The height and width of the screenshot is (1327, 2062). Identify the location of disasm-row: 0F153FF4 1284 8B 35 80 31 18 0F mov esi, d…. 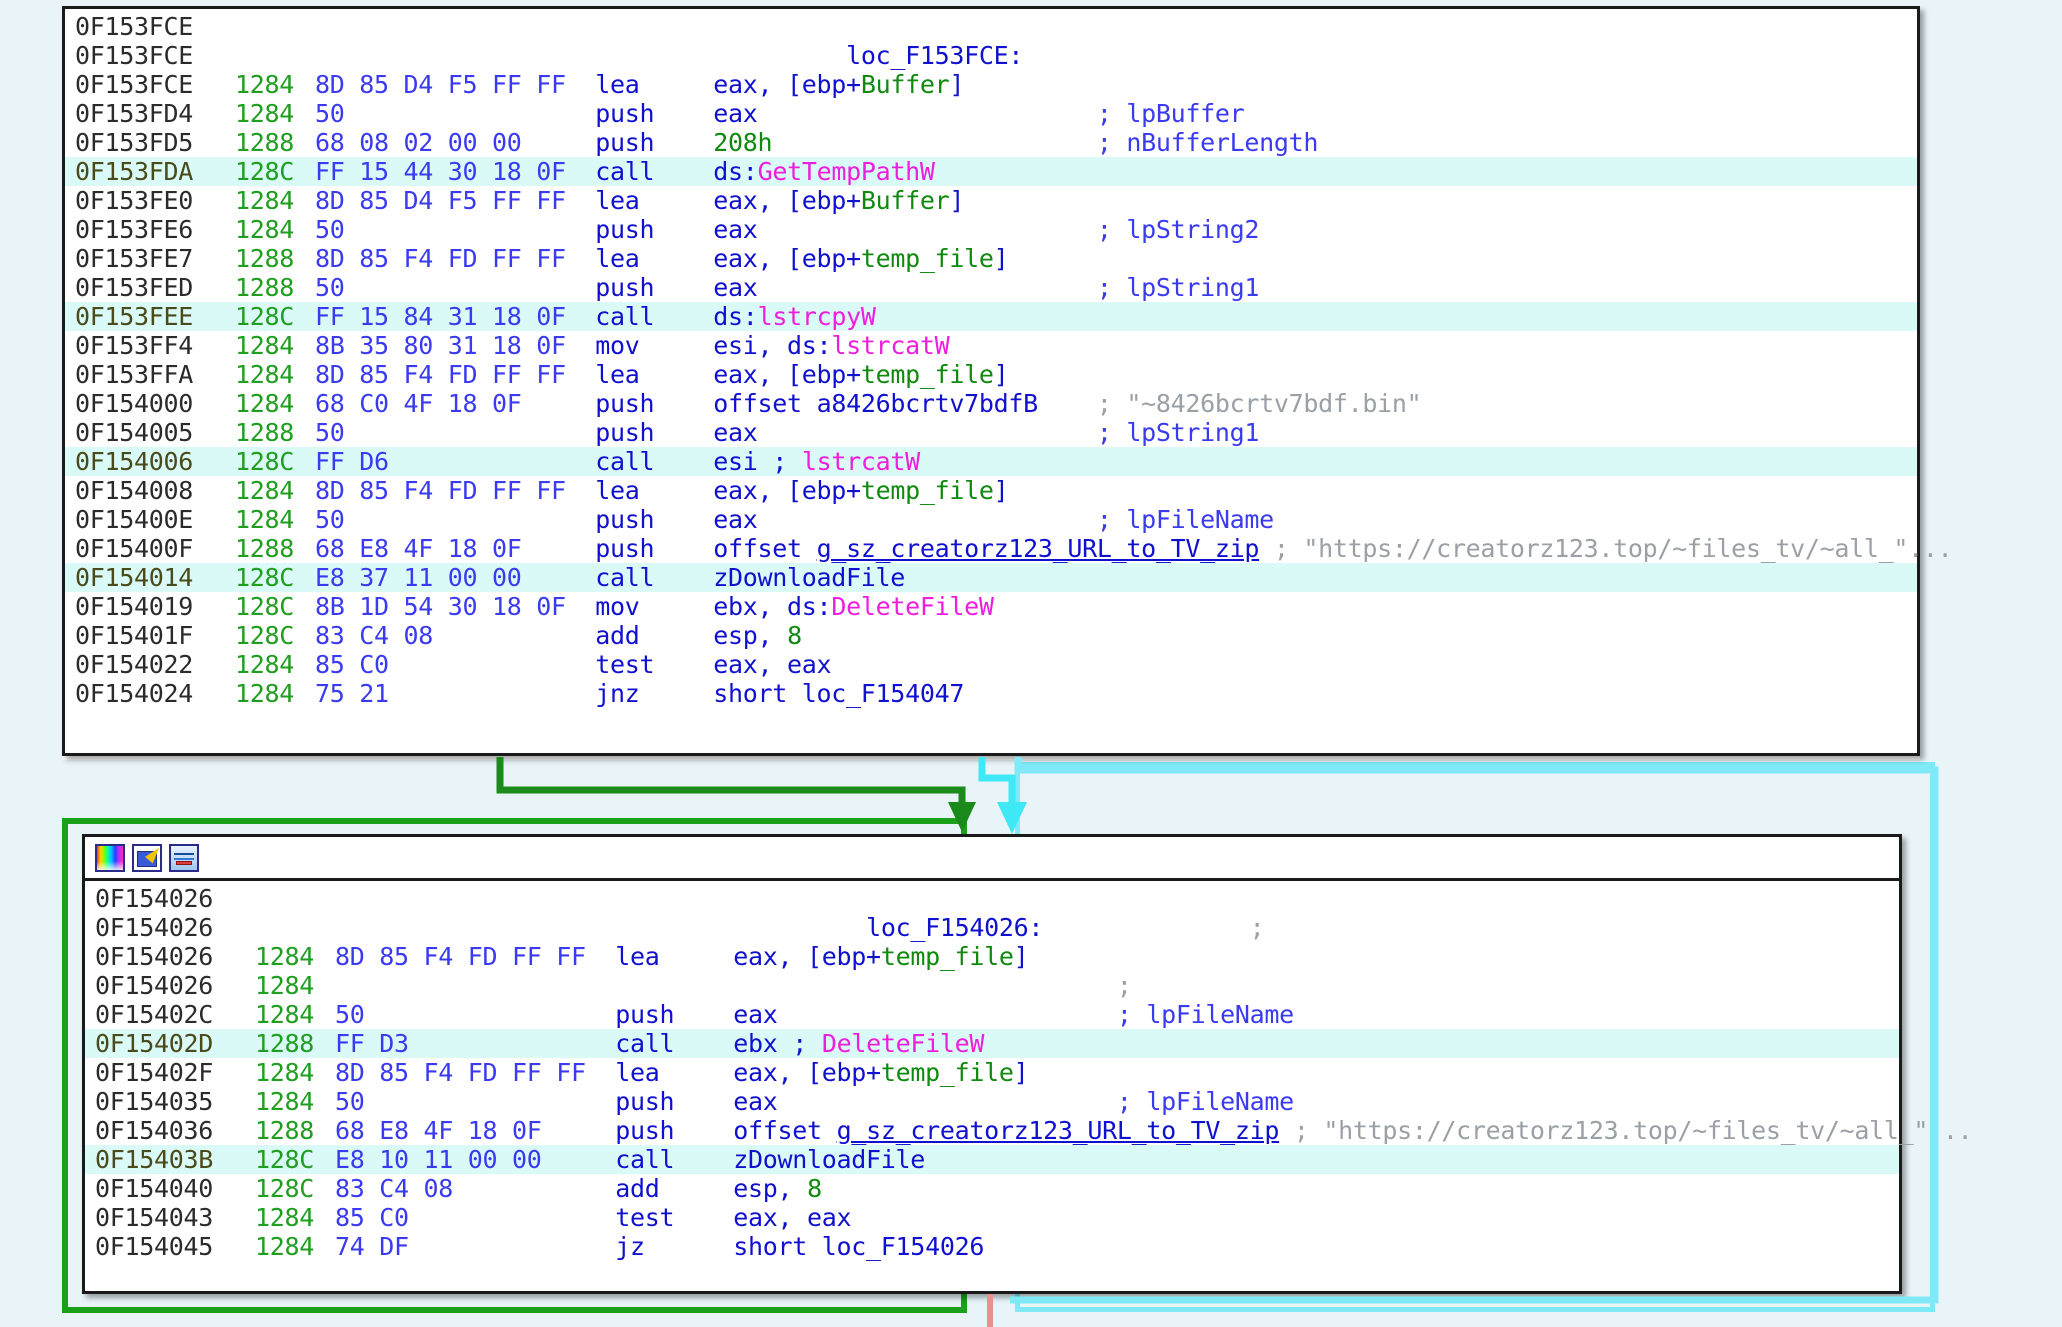
(991, 345).